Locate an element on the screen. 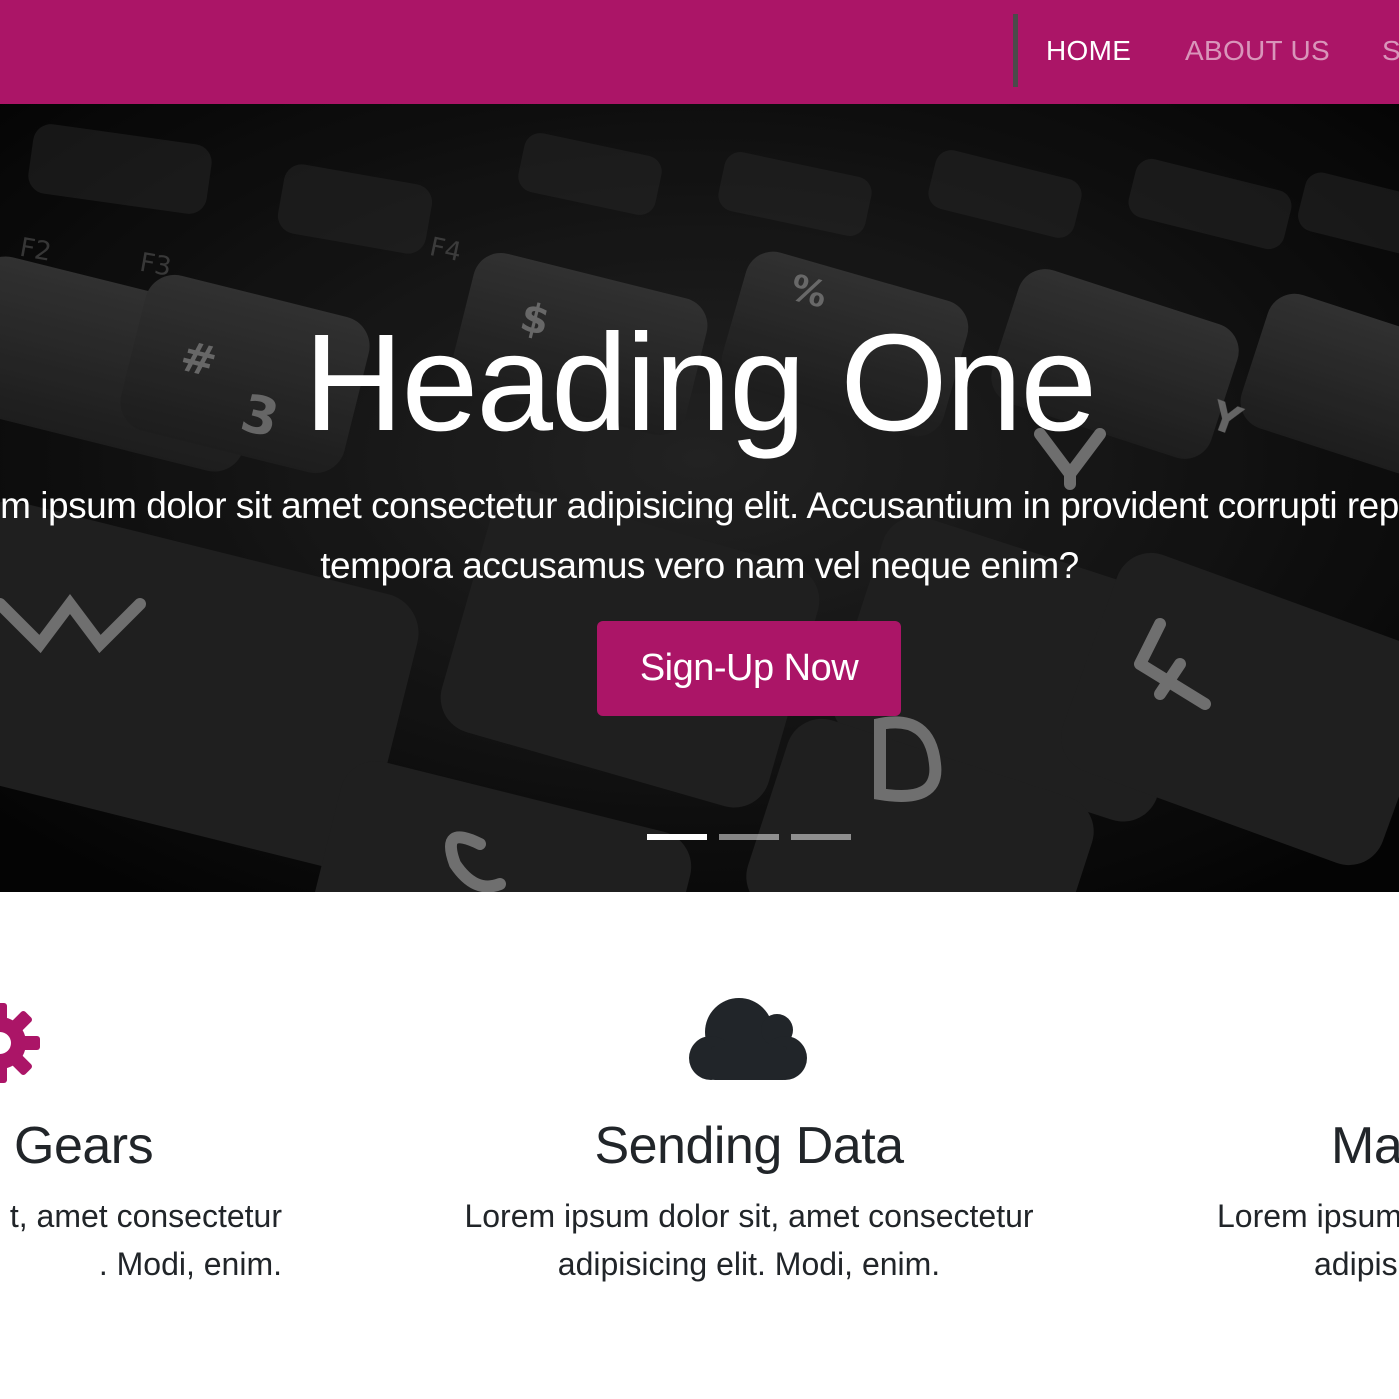 This screenshot has height=1399, width=1399. nav-divider is located at coordinates (1015, 50).